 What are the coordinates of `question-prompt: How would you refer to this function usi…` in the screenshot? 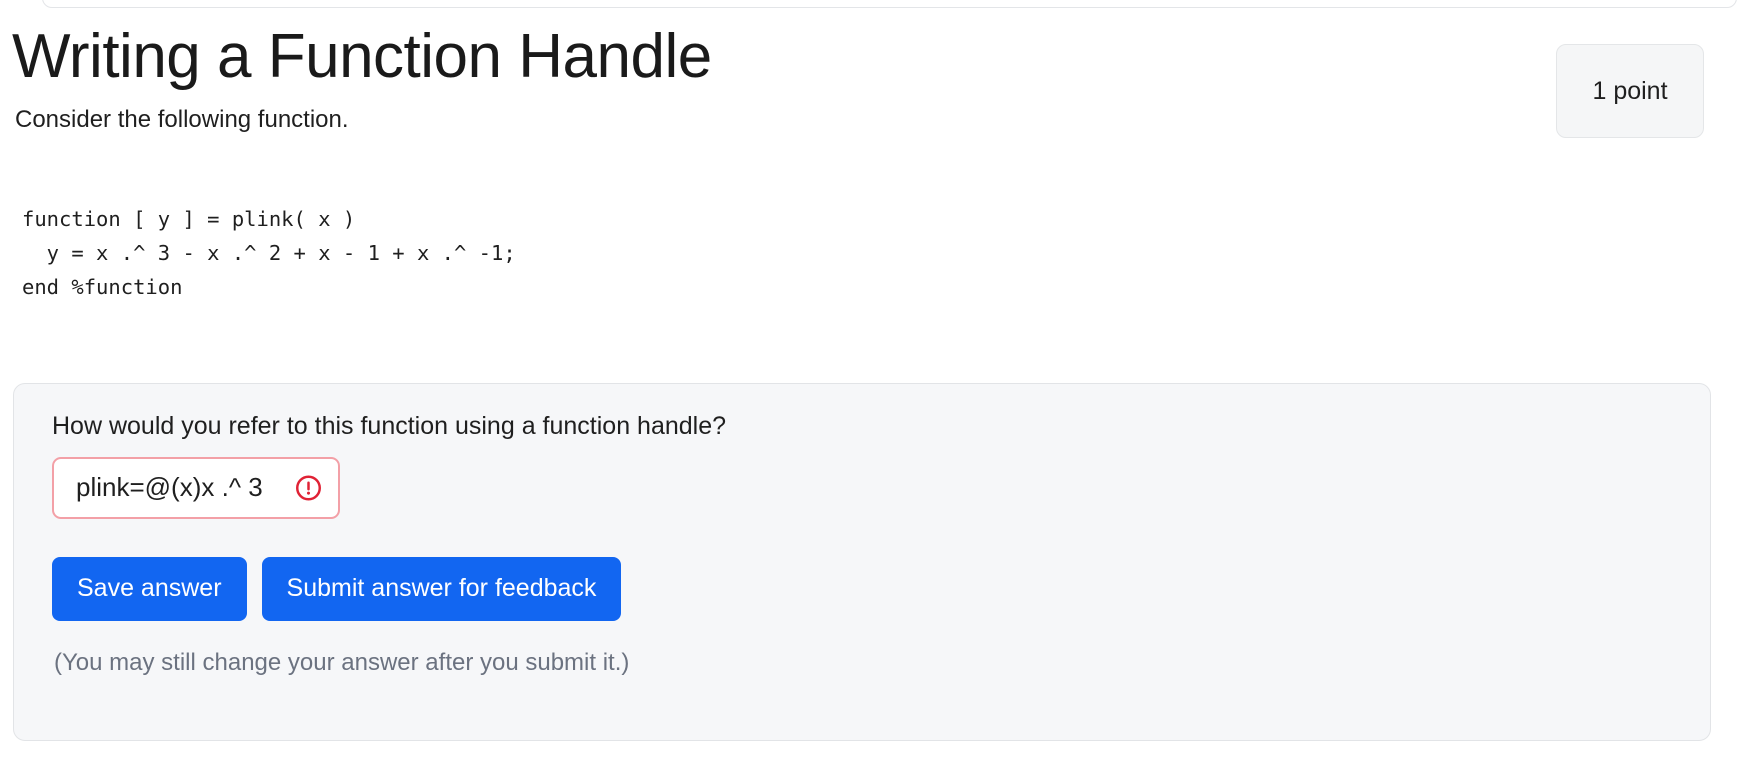 It's located at (389, 426).